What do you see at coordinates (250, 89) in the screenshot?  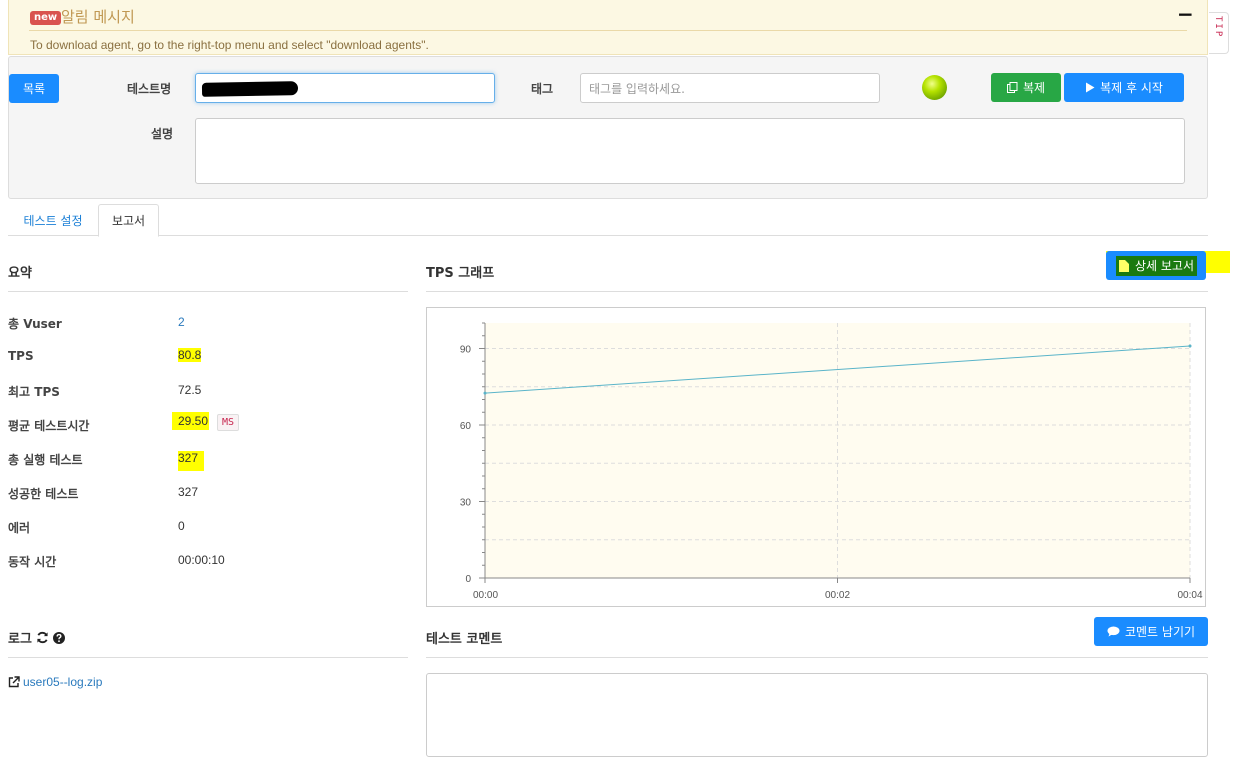 I see `redaction-mark` at bounding box center [250, 89].